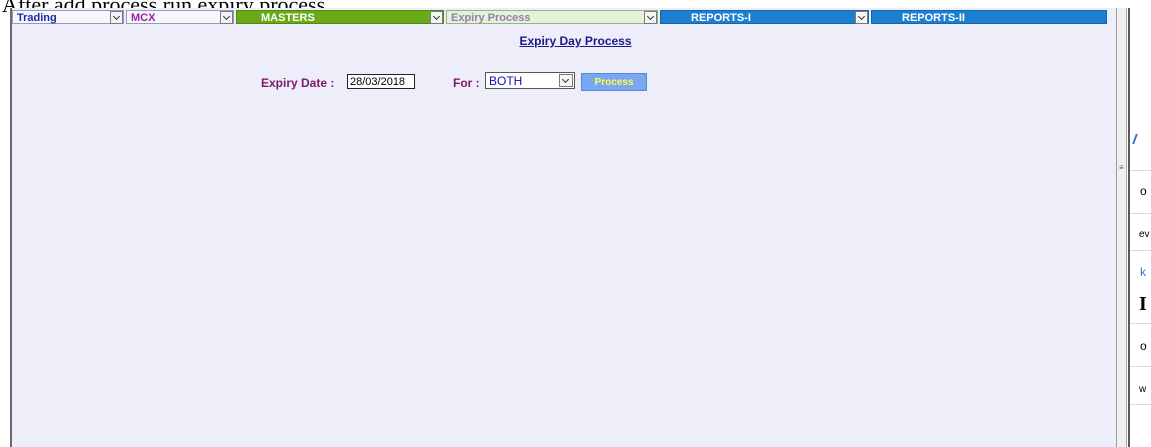  Describe the element at coordinates (288, 18) in the screenshot. I see `menu-masters-label: MASTERS` at that location.